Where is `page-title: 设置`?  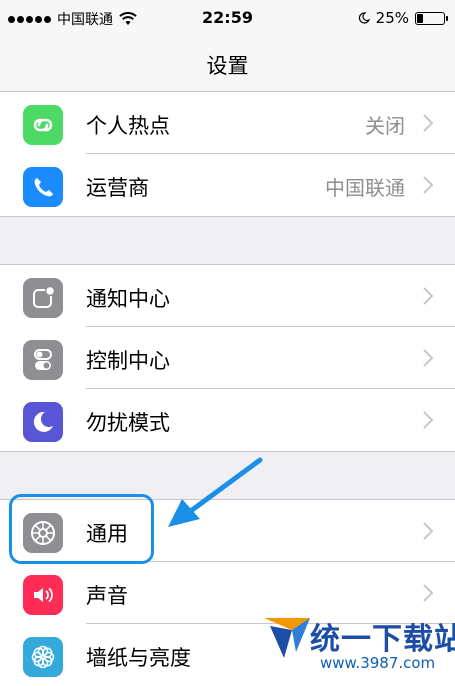 page-title: 设置 is located at coordinates (227, 66).